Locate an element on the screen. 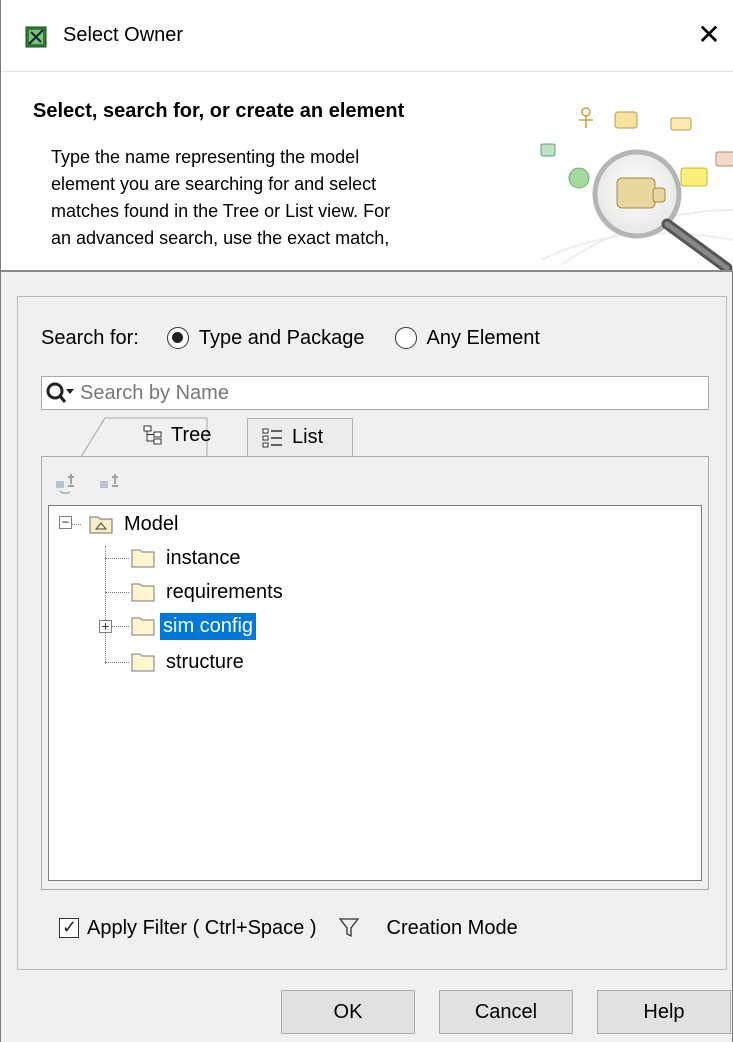 This screenshot has height=1042, width=733. ok-button: OK is located at coordinates (348, 1012).